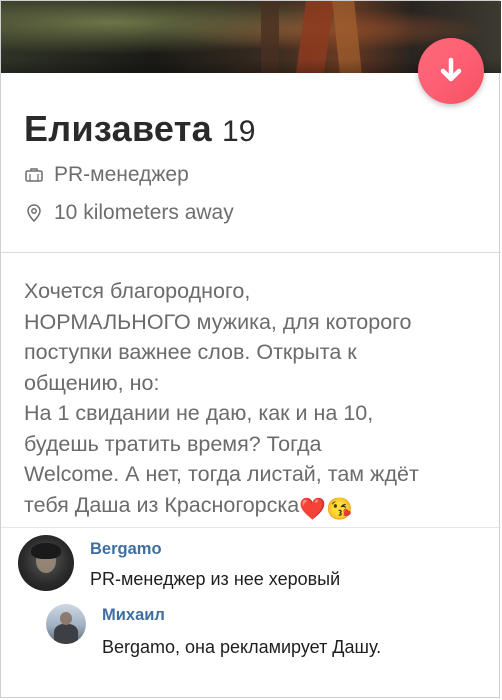  I want to click on job-row: PR-менеджер, so click(106, 175).